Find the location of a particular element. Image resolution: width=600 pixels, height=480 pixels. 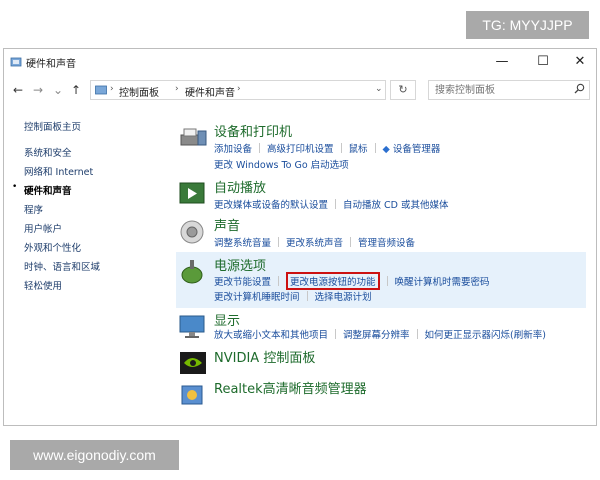

printer-icon is located at coordinates (193, 137).